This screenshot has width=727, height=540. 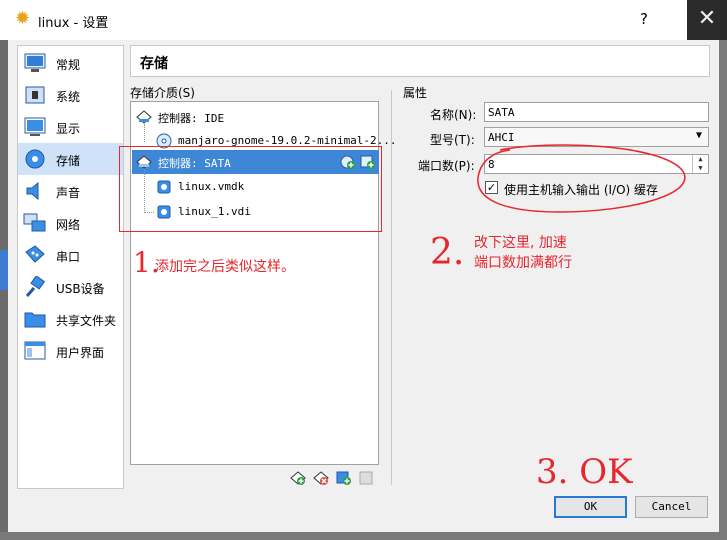 I want to click on sidebar-item-display: 显示, so click(x=70, y=127).